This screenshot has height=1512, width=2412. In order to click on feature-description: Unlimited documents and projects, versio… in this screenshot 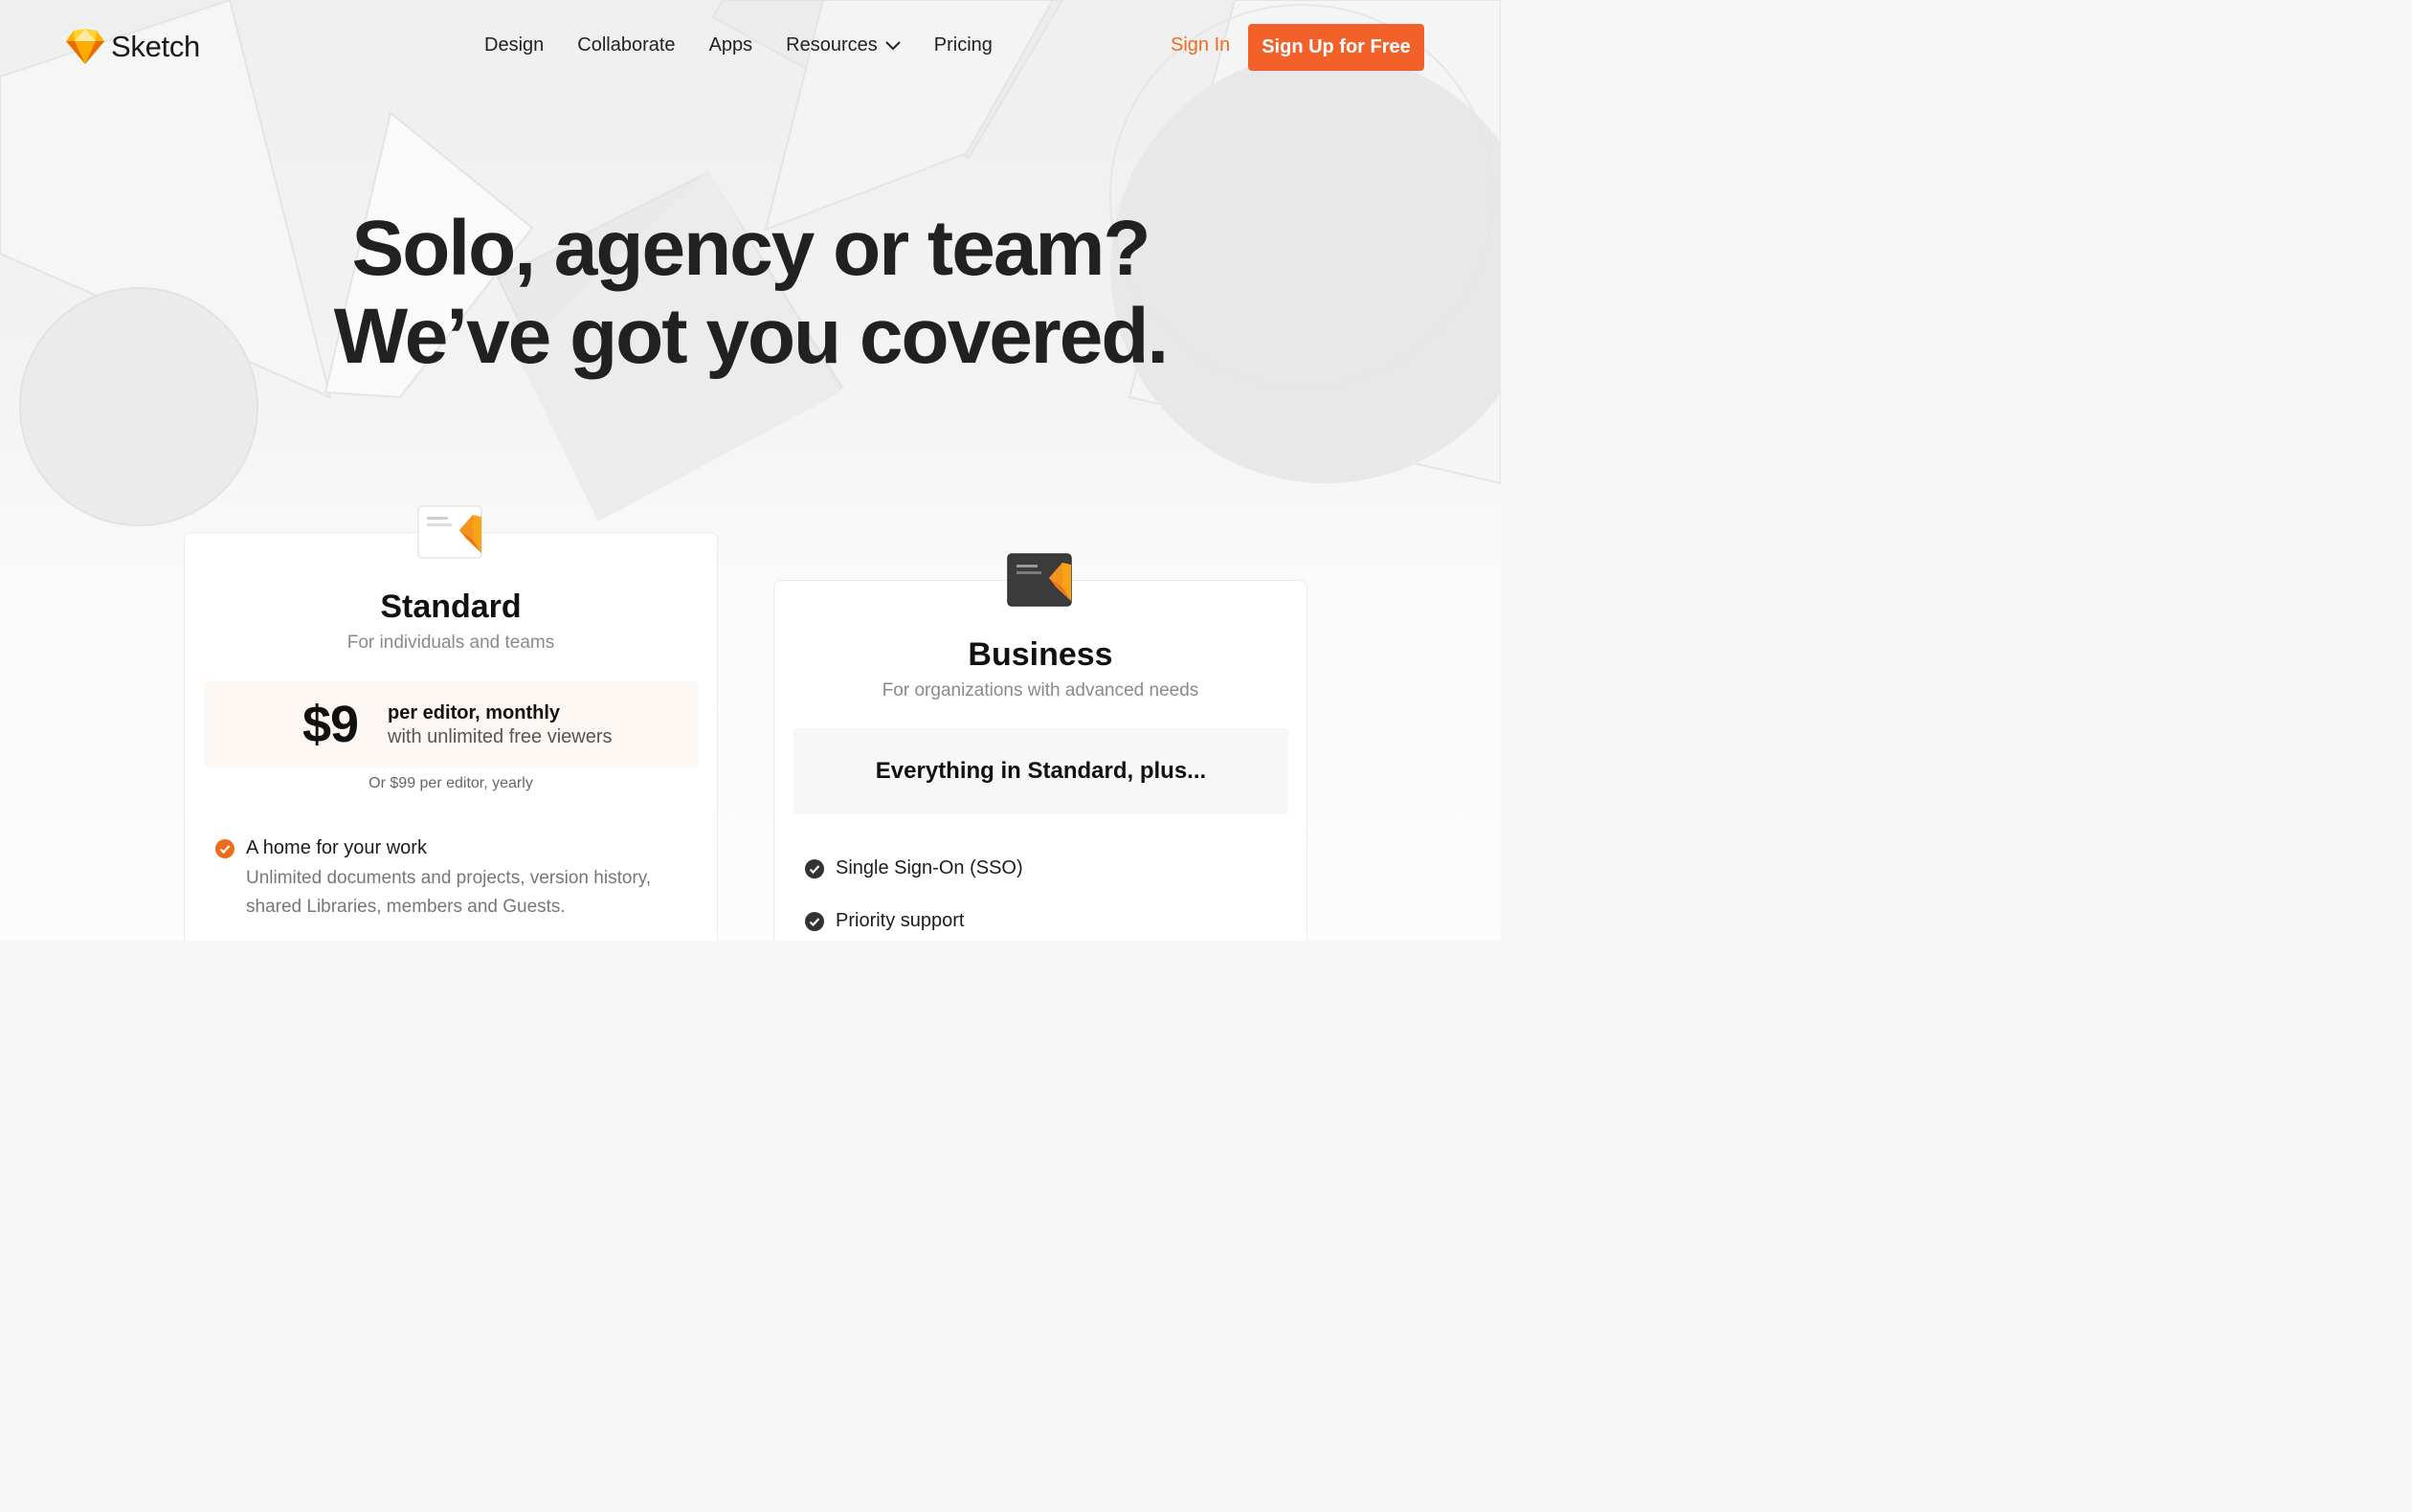, I will do `click(449, 892)`.